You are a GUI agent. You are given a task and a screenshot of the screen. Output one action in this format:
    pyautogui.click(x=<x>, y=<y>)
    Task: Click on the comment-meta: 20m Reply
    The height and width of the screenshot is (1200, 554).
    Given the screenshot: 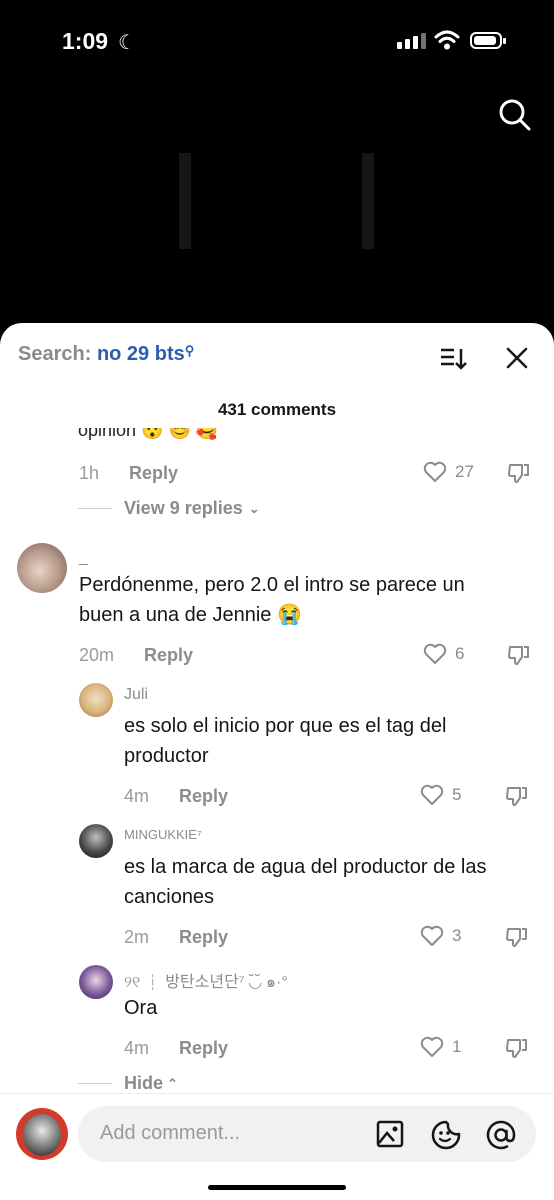 What is the action you would take?
    pyautogui.click(x=136, y=655)
    